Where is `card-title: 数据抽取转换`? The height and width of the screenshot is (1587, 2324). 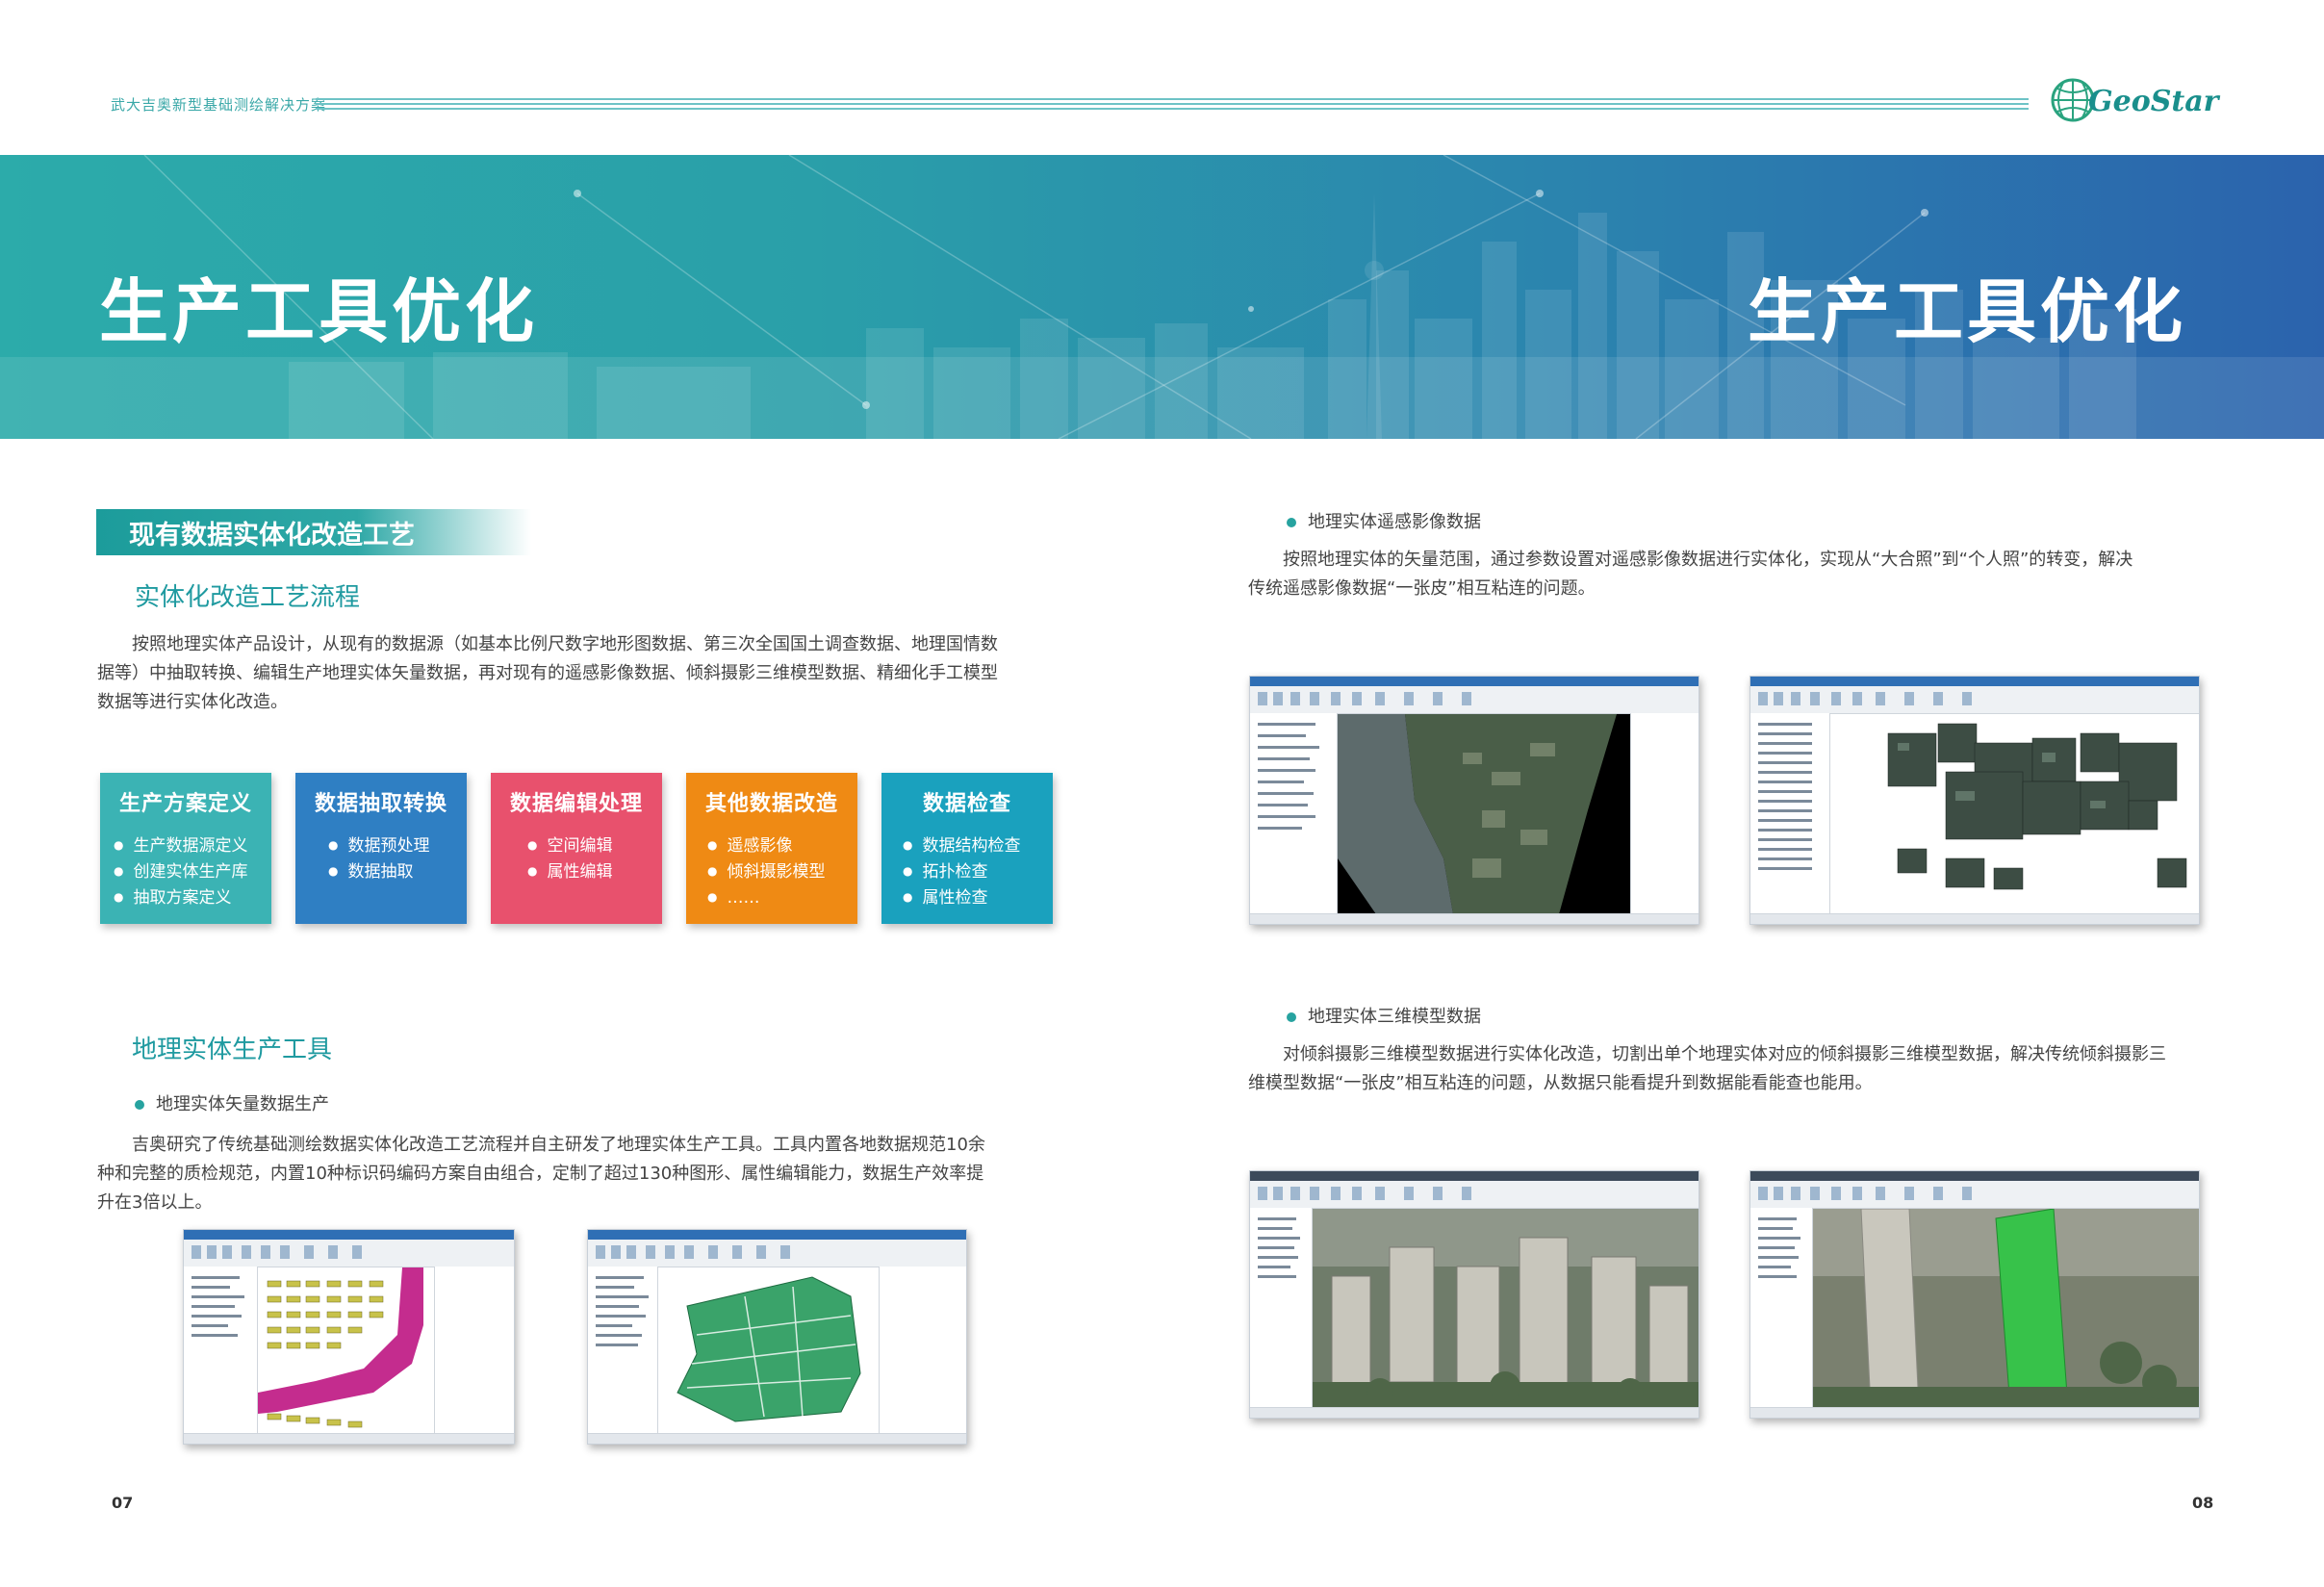 card-title: 数据抽取转换 is located at coordinates (380, 804).